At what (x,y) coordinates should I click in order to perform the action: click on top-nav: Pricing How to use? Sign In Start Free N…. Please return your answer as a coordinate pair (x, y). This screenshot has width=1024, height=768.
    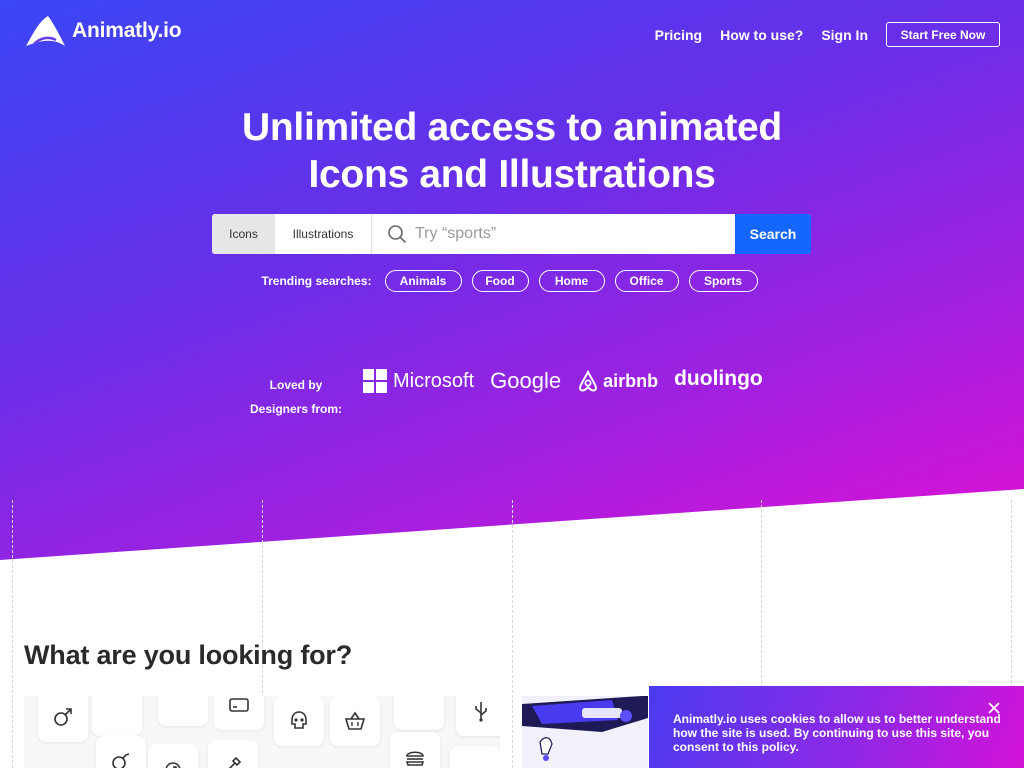
    Looking at the image, I should click on (827, 34).